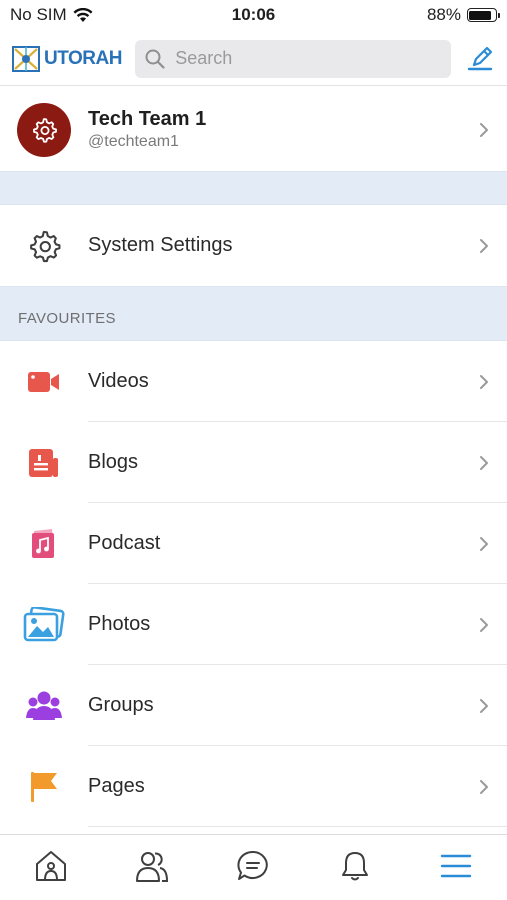 Image resolution: width=507 pixels, height=900 pixels. I want to click on profile-handle: @techteam1, so click(133, 141).